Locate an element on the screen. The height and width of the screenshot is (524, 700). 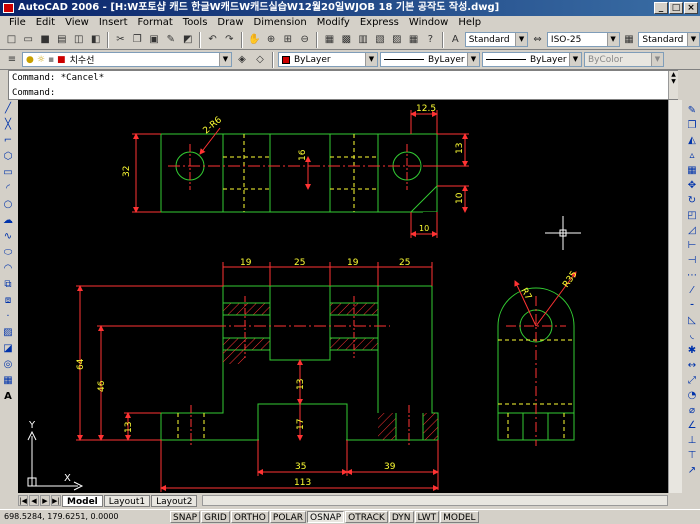
dim-continue-icon: ⊤ is located at coordinates (692, 456).